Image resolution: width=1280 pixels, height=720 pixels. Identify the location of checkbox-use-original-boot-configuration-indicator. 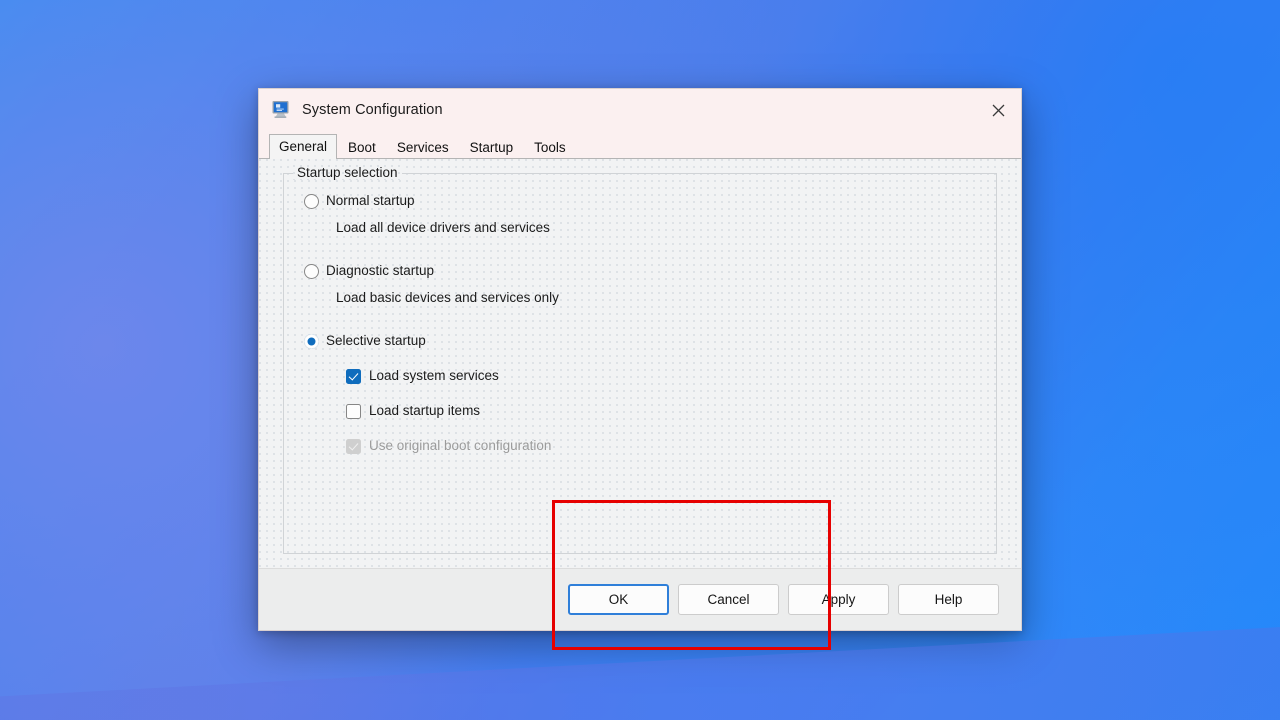
(353, 446).